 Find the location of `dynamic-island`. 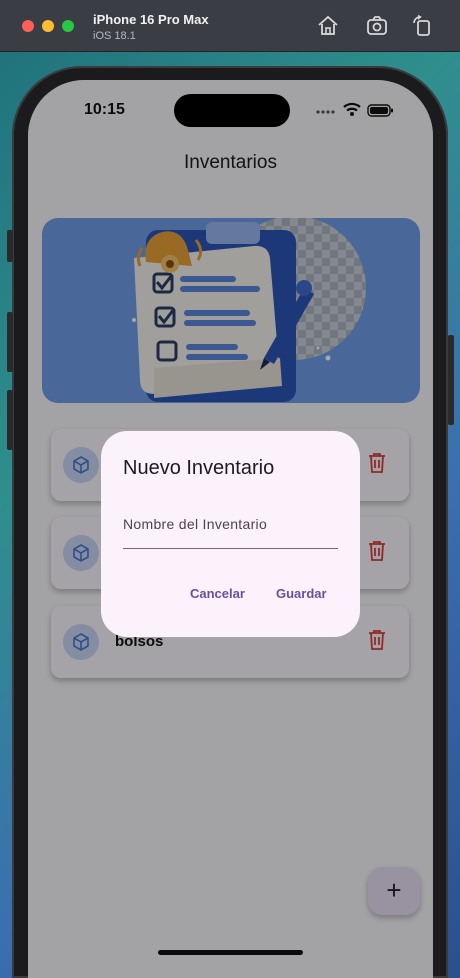

dynamic-island is located at coordinates (232, 110).